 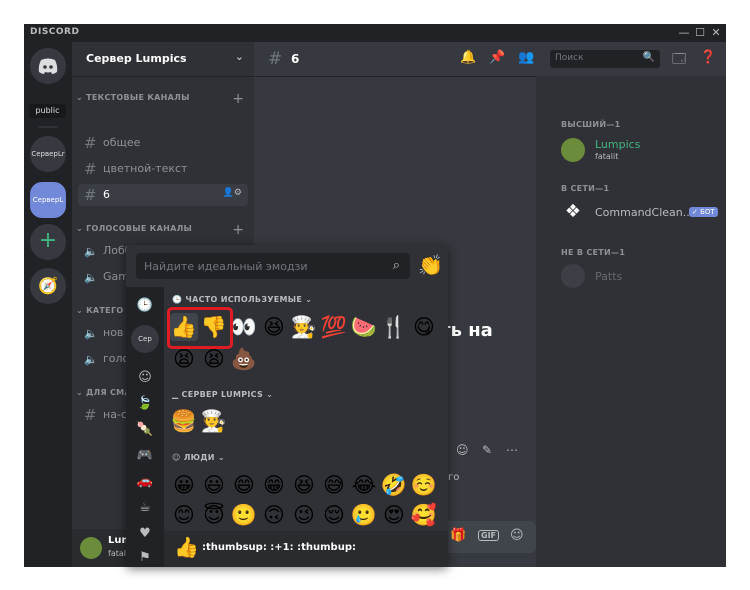 I want to click on emoji-people: 🙂, so click(x=244, y=515).